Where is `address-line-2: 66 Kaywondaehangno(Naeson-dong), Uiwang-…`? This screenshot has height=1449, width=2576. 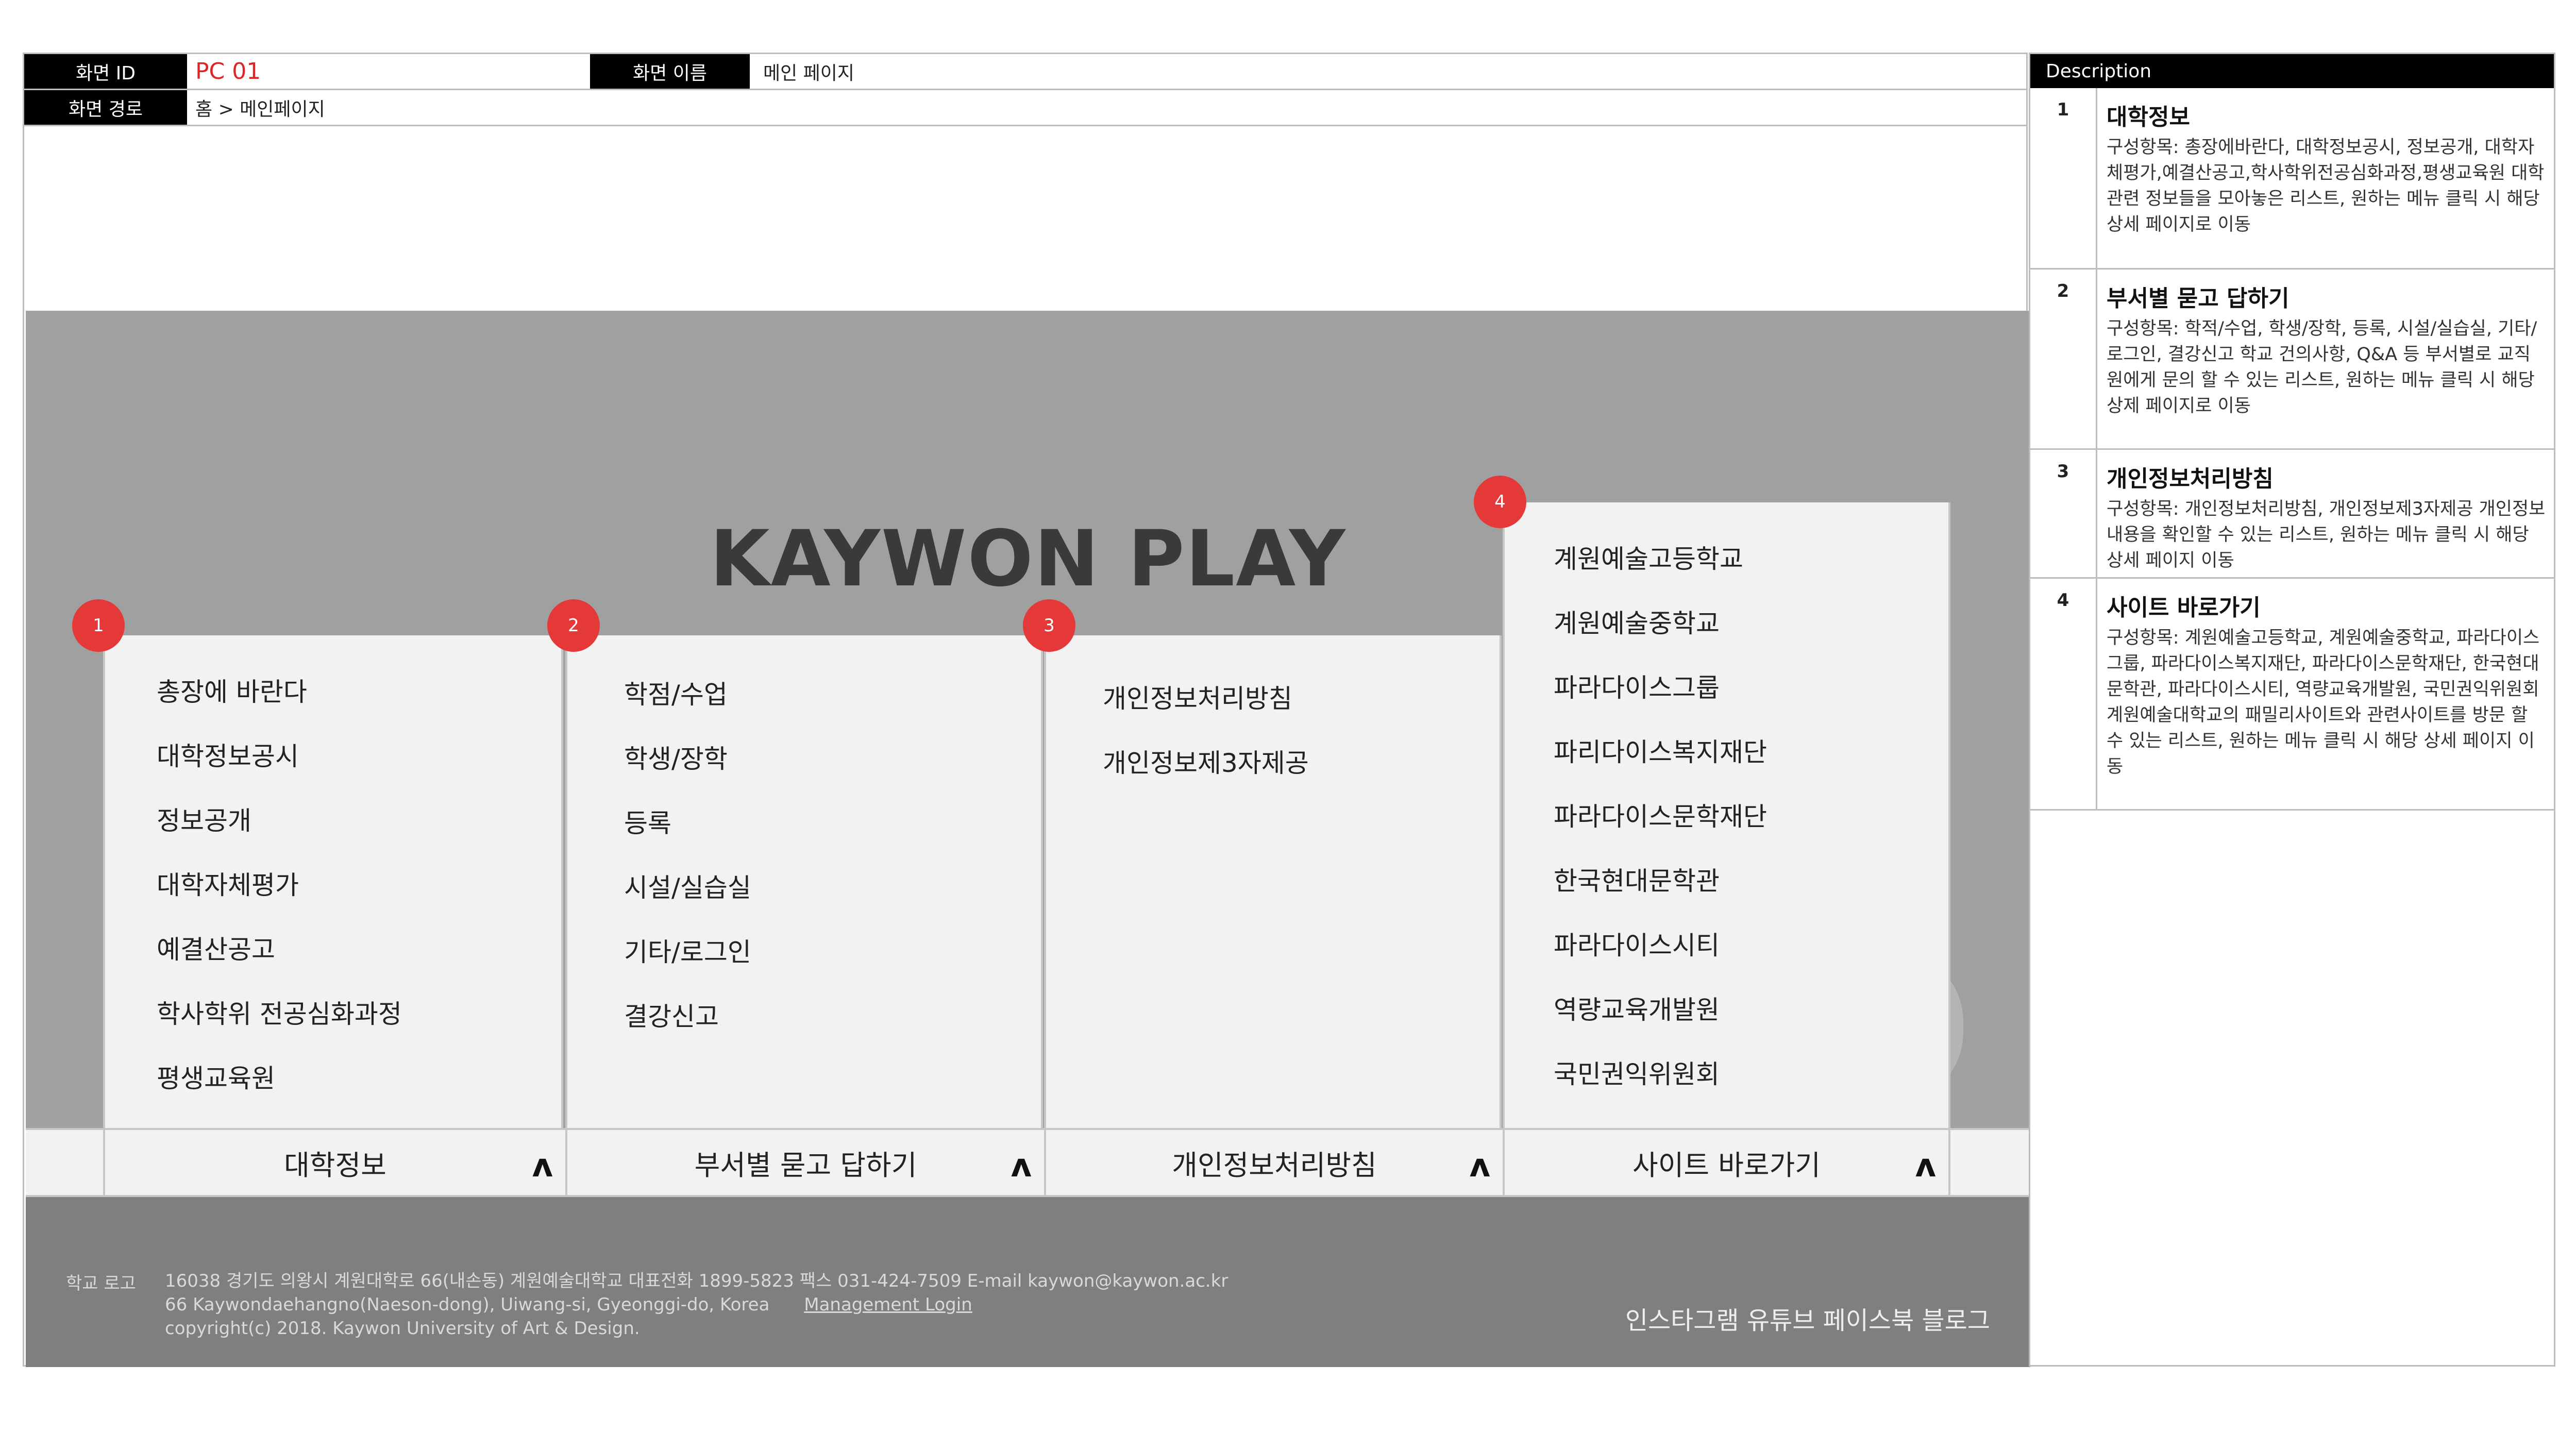 address-line-2: 66 Kaywondaehangno(Naeson-dong), Uiwang-… is located at coordinates (467, 1304).